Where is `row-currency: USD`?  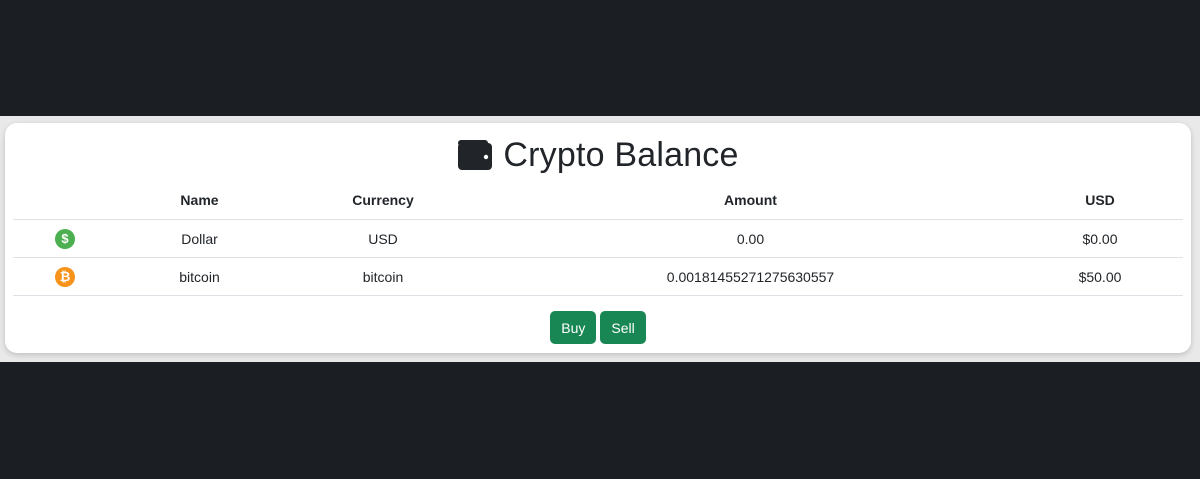 row-currency: USD is located at coordinates (383, 238).